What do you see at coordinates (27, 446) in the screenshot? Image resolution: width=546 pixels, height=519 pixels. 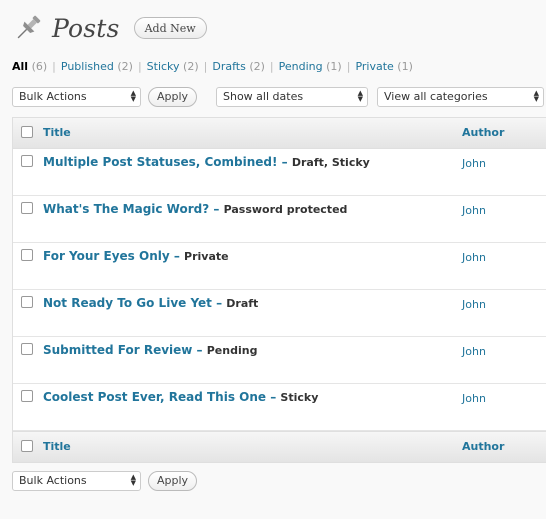 I see `select-all-checkbox-footer` at bounding box center [27, 446].